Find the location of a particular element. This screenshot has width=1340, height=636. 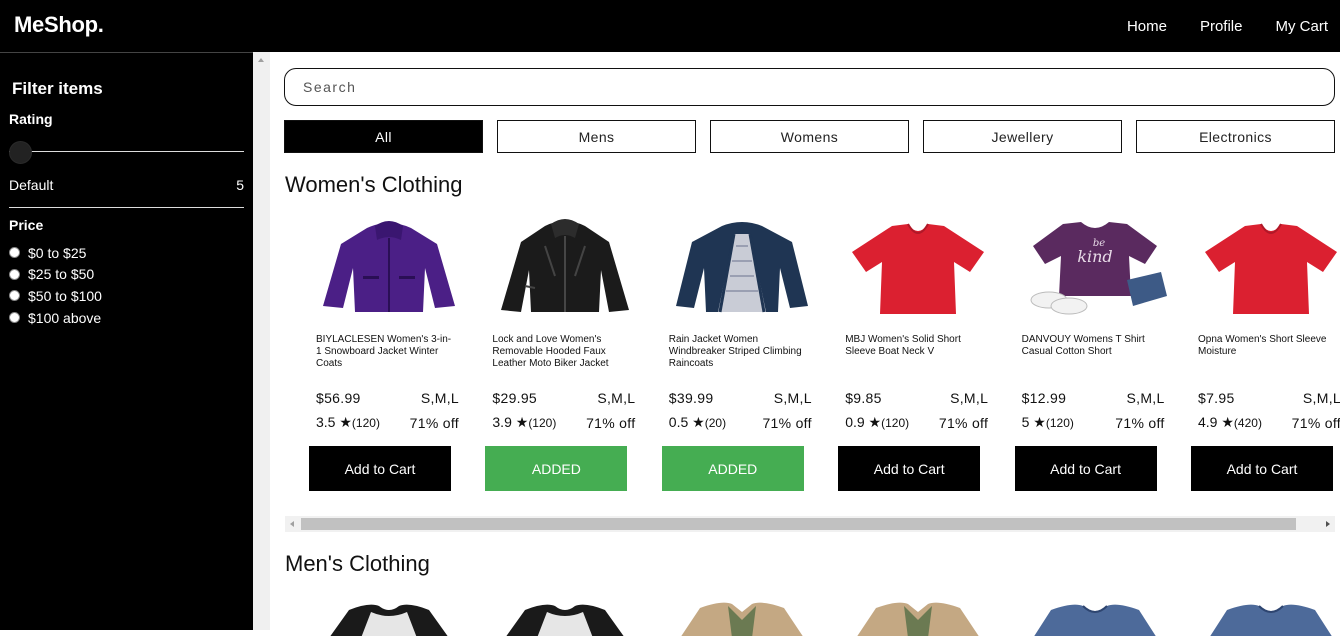

product-rating: 5 ★(120) is located at coordinates (1048, 422).